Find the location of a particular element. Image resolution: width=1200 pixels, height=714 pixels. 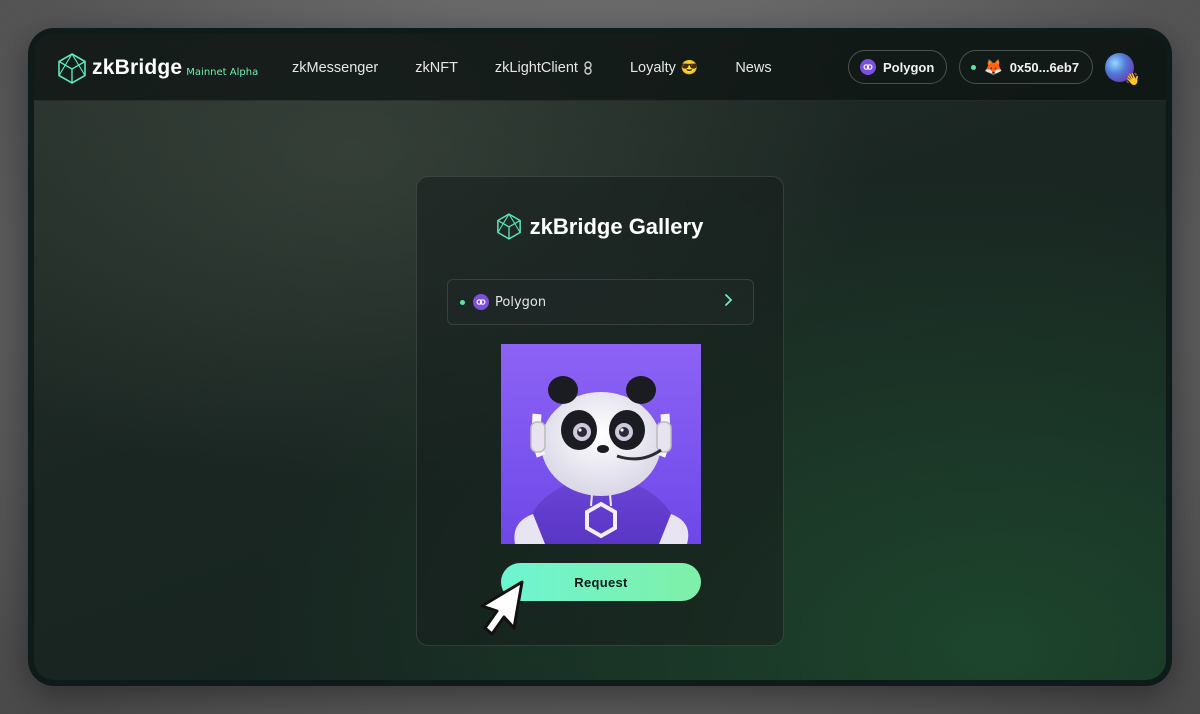

network-selector-button: Polygon is located at coordinates (897, 67).